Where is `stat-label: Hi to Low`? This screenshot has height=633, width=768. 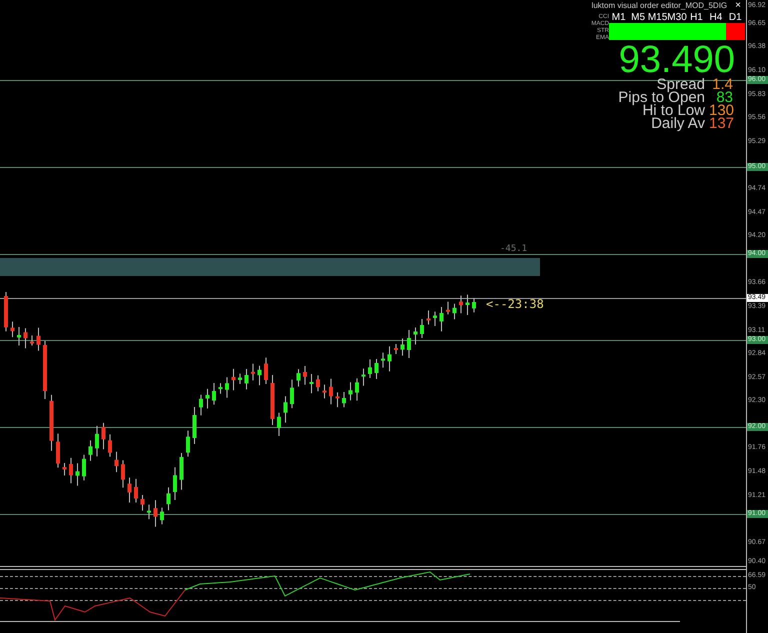 stat-label: Hi to Low is located at coordinates (673, 110).